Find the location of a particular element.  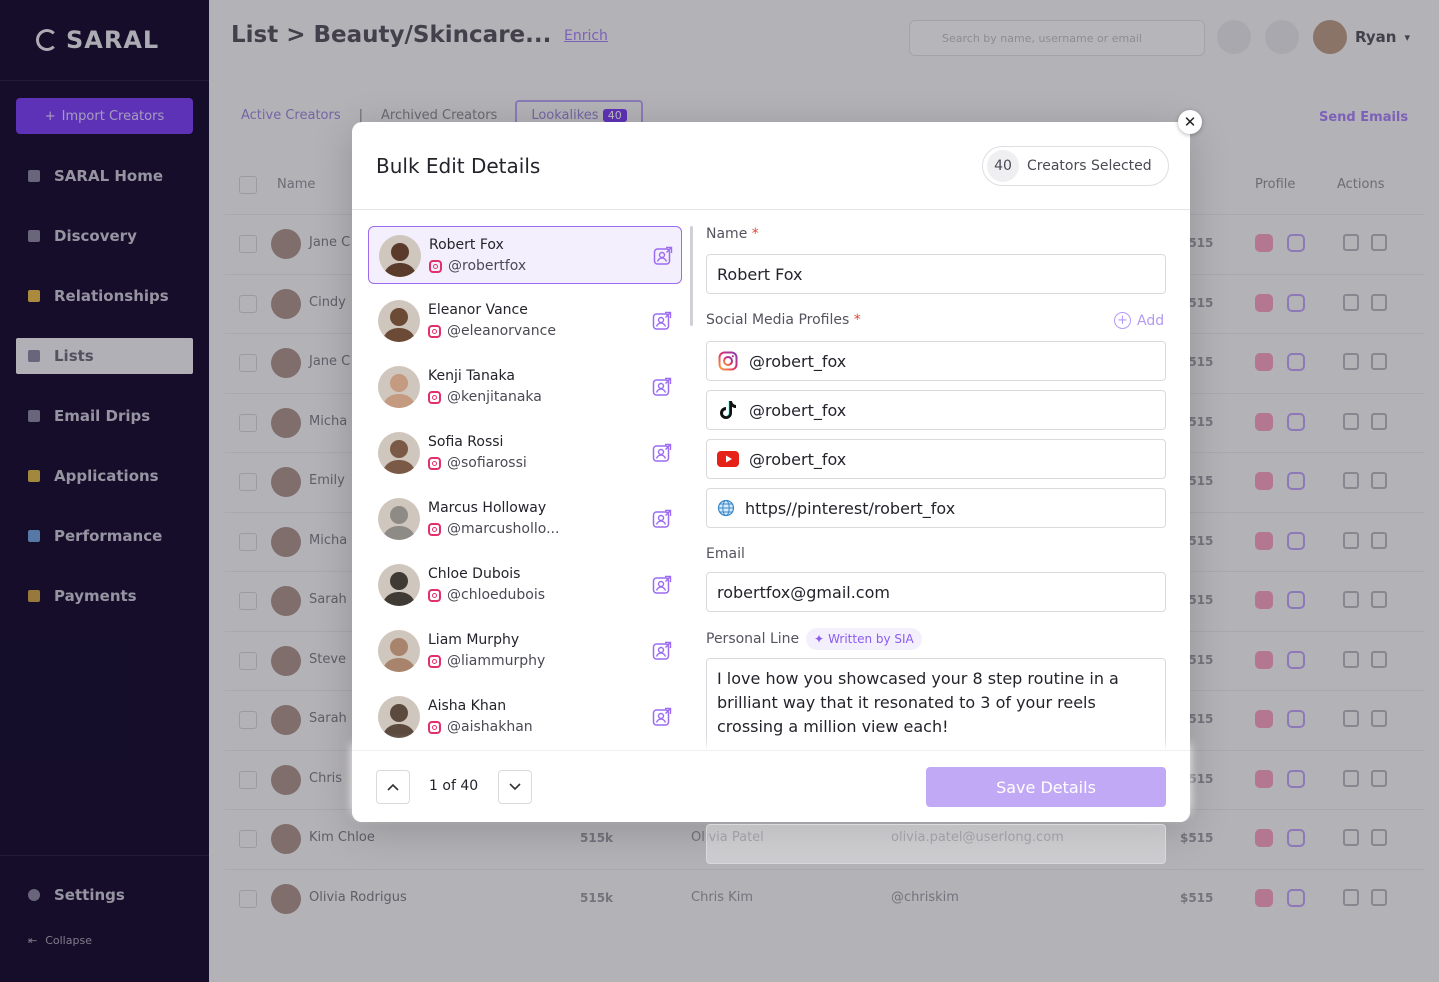

social-profiles-label: Social Media Profiles * is located at coordinates (783, 320).